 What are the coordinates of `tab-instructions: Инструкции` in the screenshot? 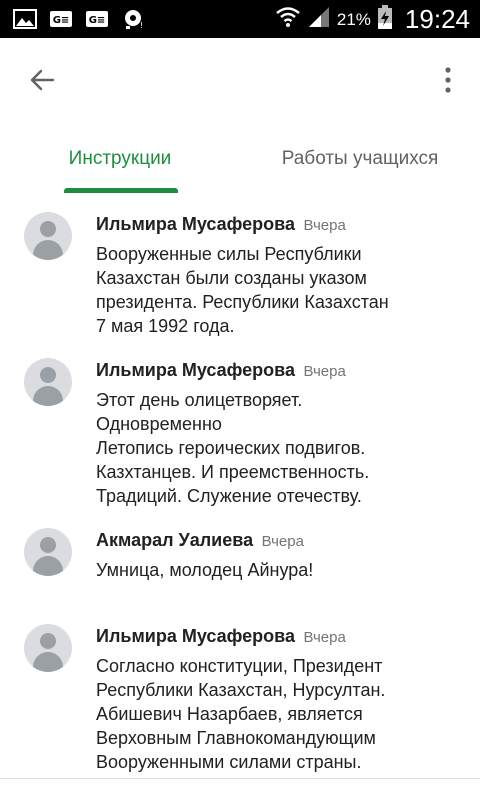 It's located at (120, 159).